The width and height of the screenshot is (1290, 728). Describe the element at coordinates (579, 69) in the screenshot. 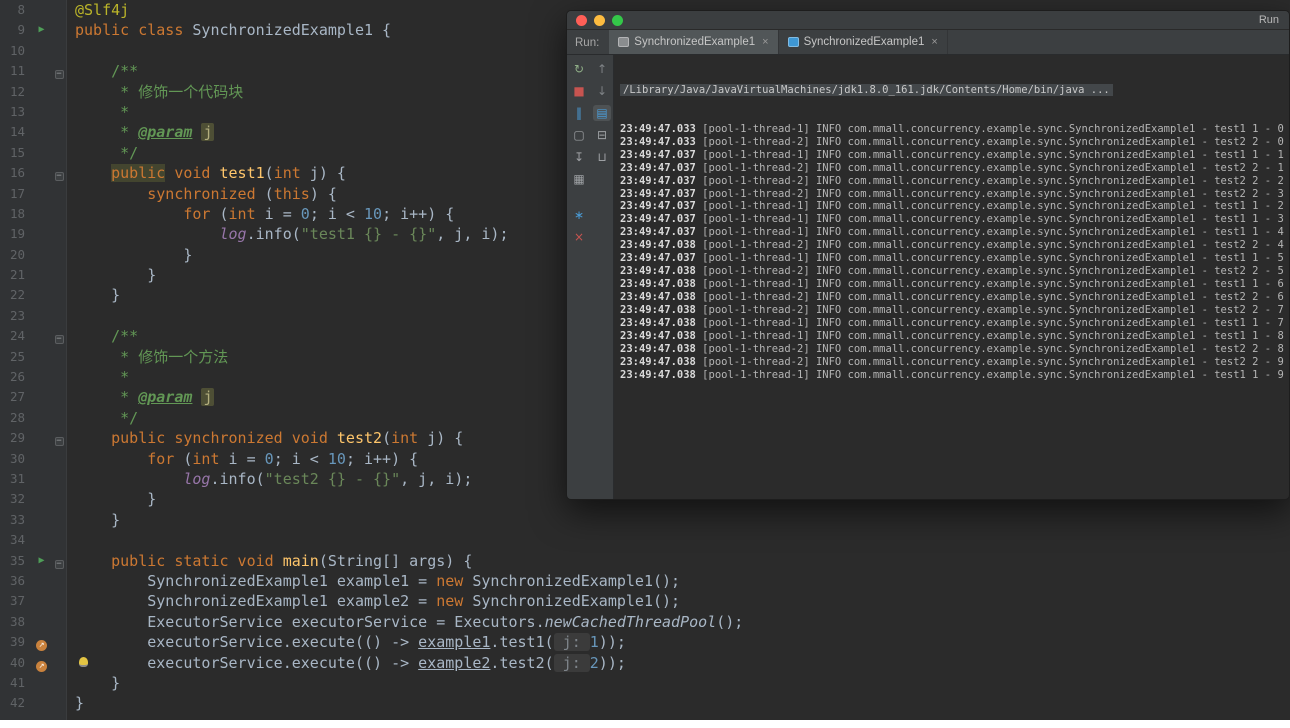

I see `rerun-icon: ↻` at that location.